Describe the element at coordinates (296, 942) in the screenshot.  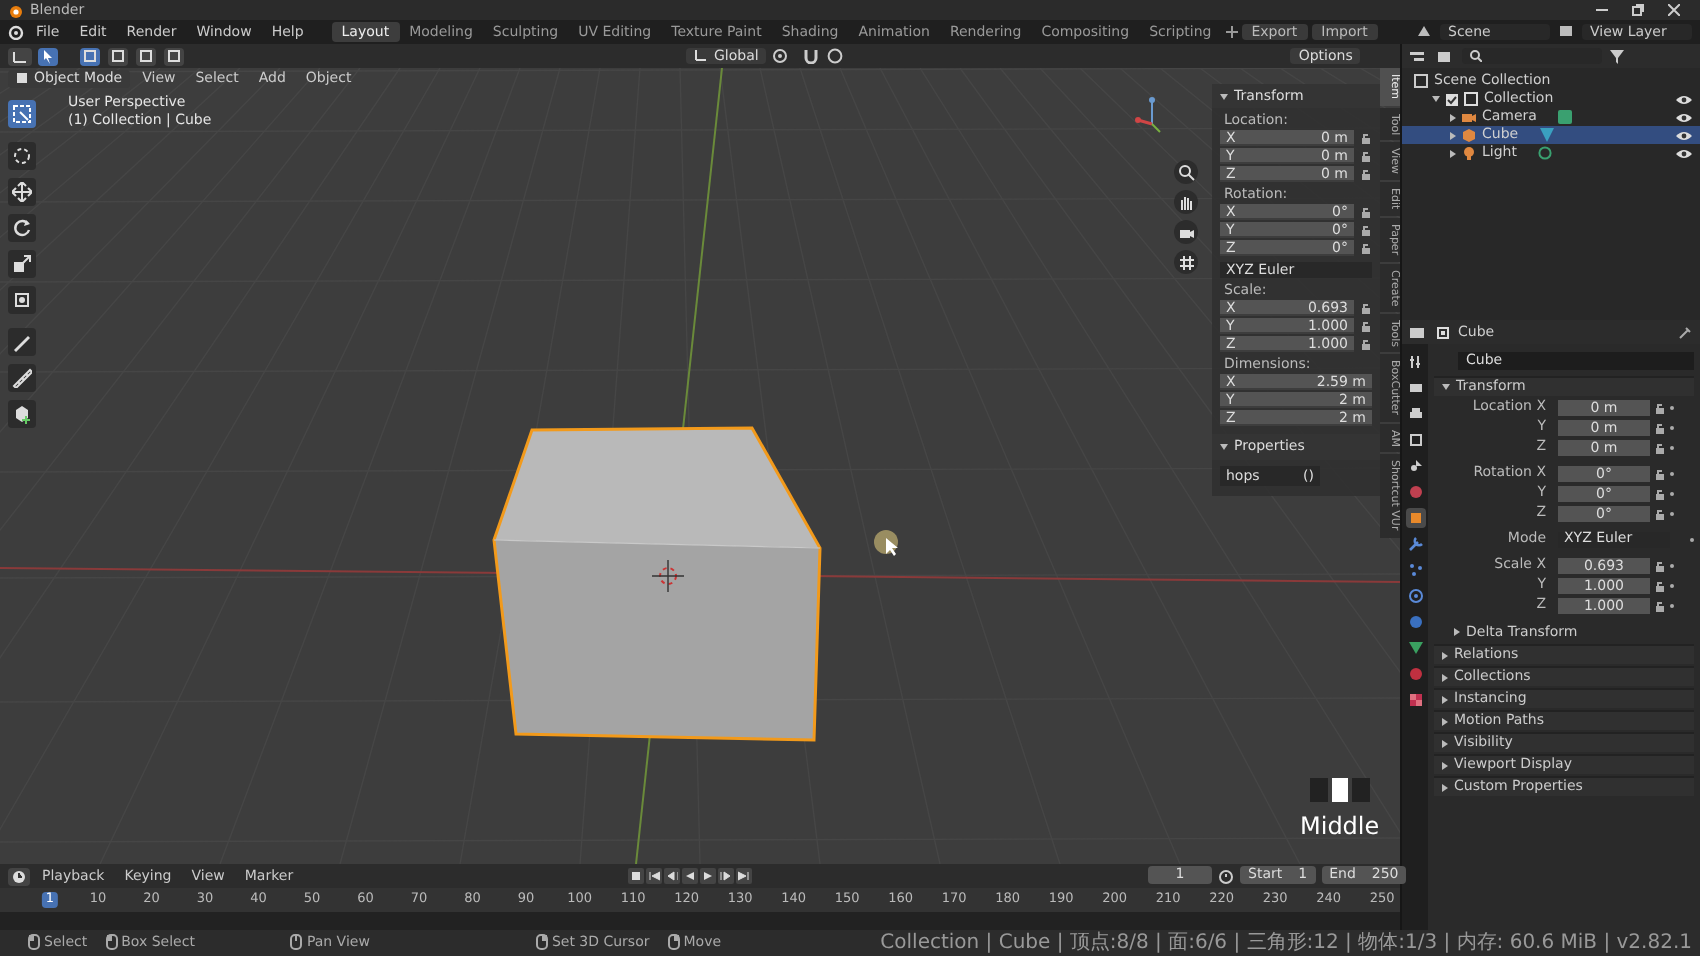
I see `mouse-icon` at that location.